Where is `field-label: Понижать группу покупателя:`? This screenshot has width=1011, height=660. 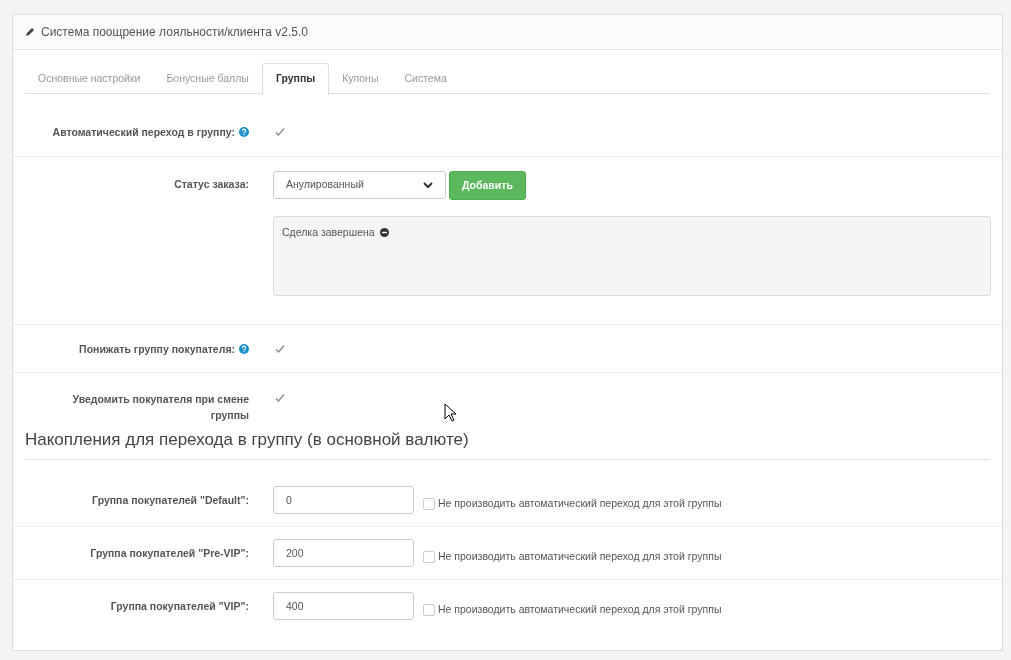 field-label: Понижать группу покупателя: is located at coordinates (156, 349).